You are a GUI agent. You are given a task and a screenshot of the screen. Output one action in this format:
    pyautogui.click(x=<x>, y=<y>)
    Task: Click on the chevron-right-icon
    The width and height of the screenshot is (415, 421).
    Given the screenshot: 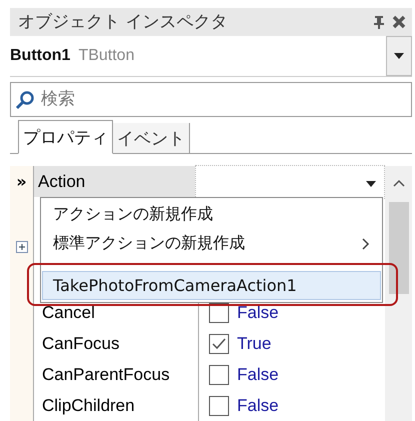 What is the action you would take?
    pyautogui.click(x=366, y=244)
    